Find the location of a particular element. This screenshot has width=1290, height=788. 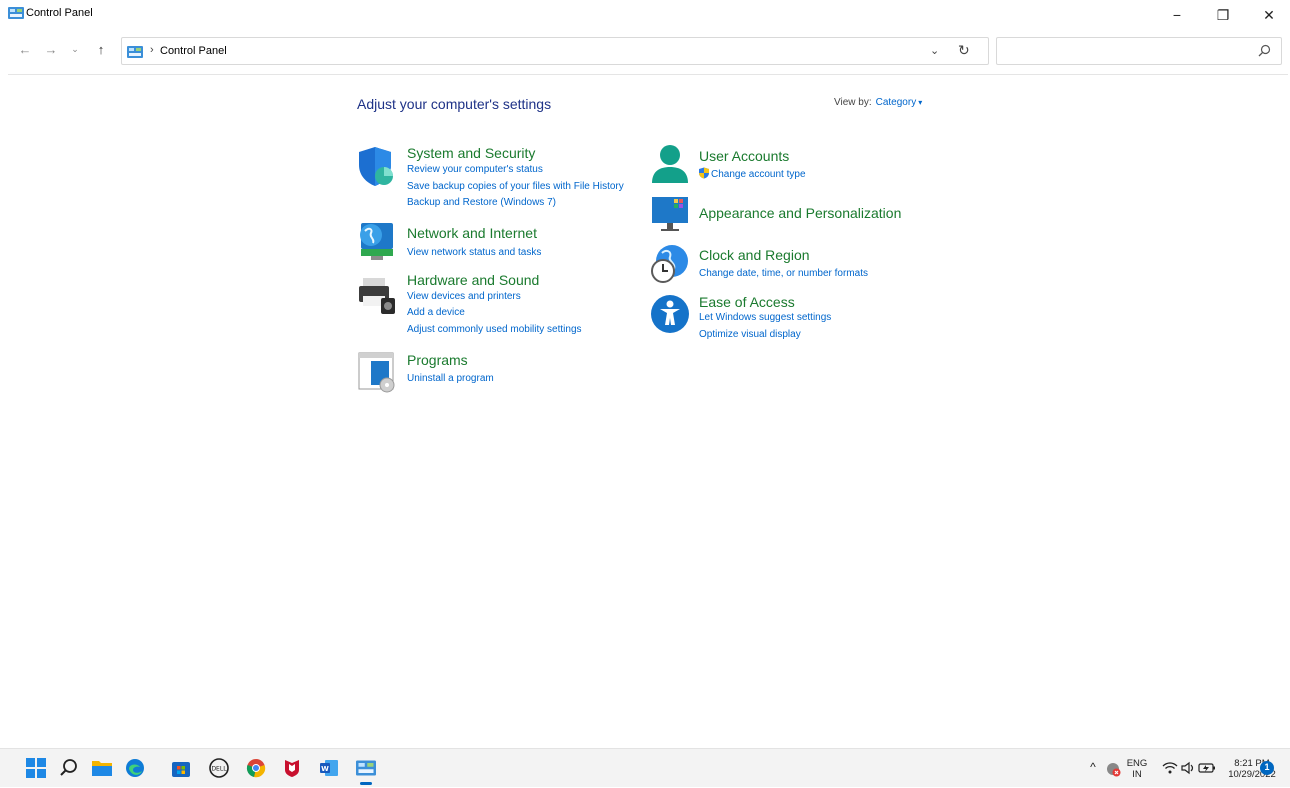

mcafee-icon is located at coordinates (292, 768).